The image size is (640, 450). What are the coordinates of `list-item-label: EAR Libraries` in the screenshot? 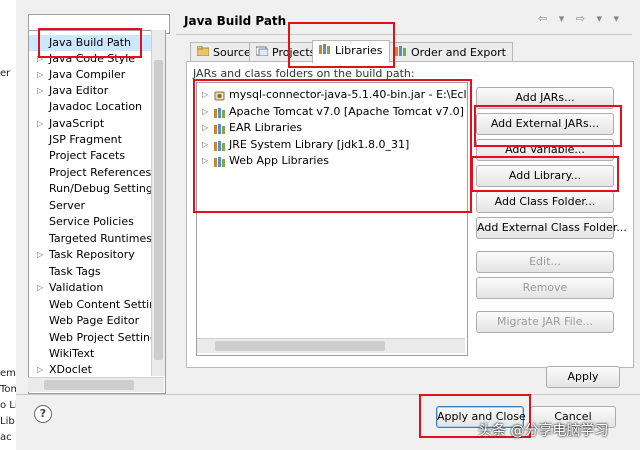 It's located at (266, 127).